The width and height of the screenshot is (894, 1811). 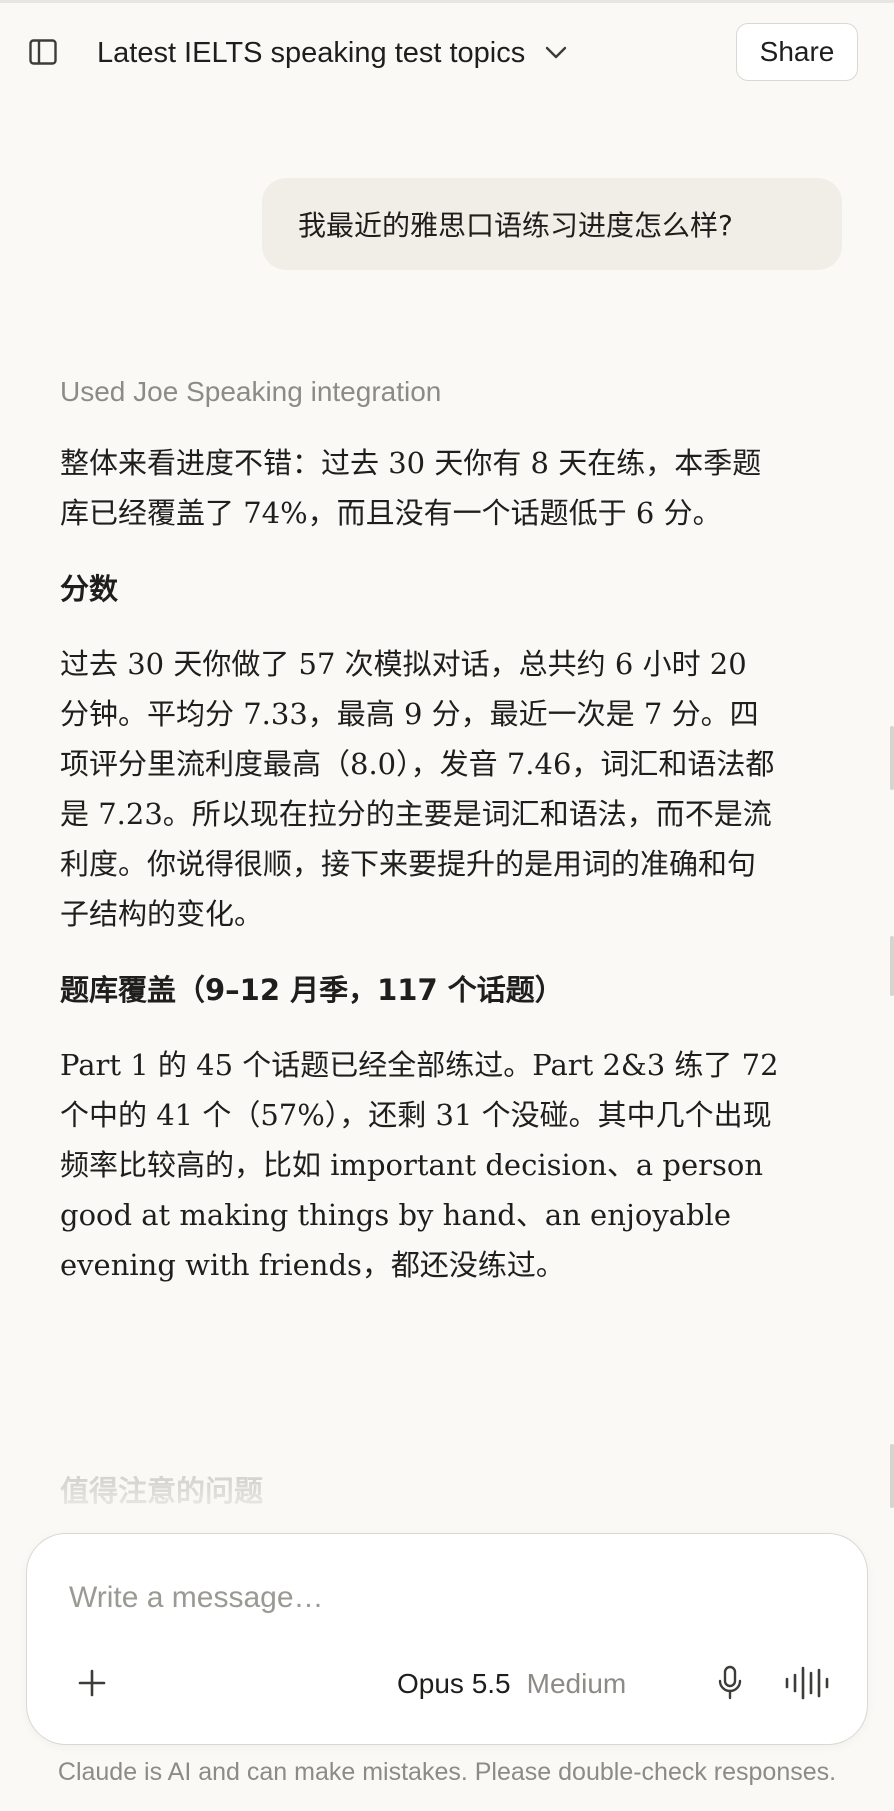 I want to click on tool-usage-status: Used Joe Speaking integration, so click(x=250, y=392).